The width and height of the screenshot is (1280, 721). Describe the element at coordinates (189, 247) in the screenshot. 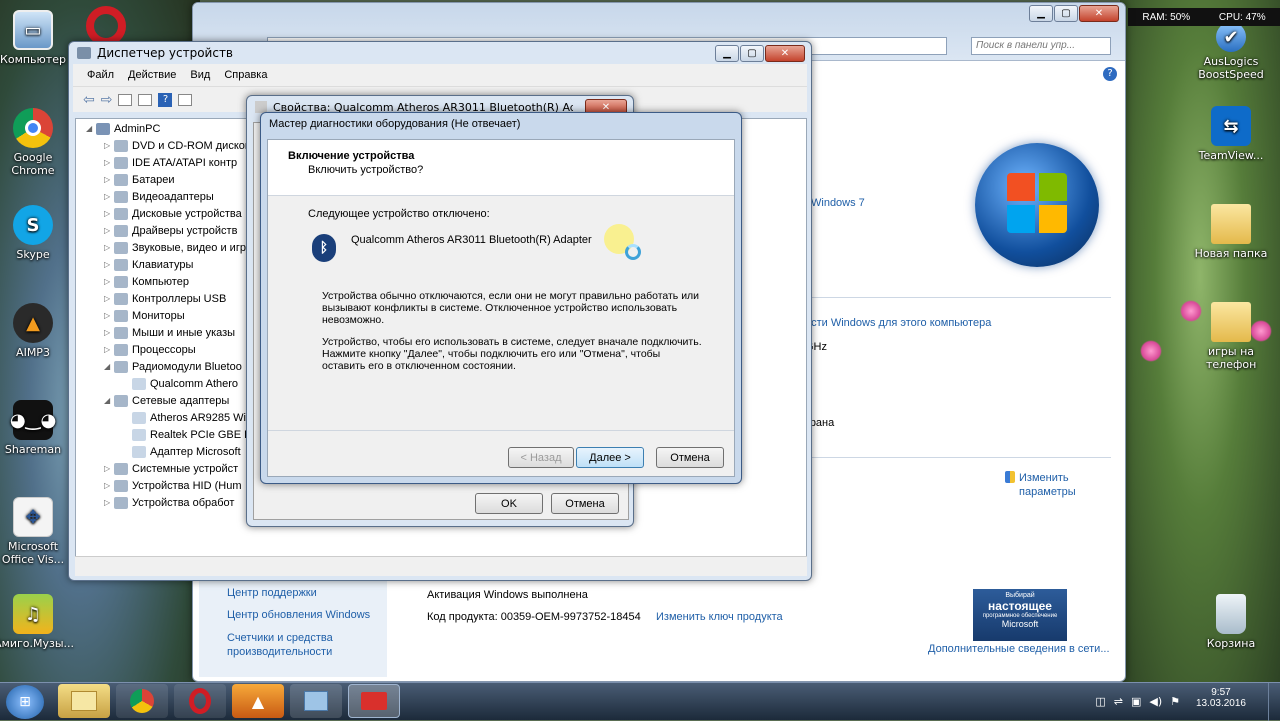

I see `tree-item-label: Звуковые, видео и игр` at that location.